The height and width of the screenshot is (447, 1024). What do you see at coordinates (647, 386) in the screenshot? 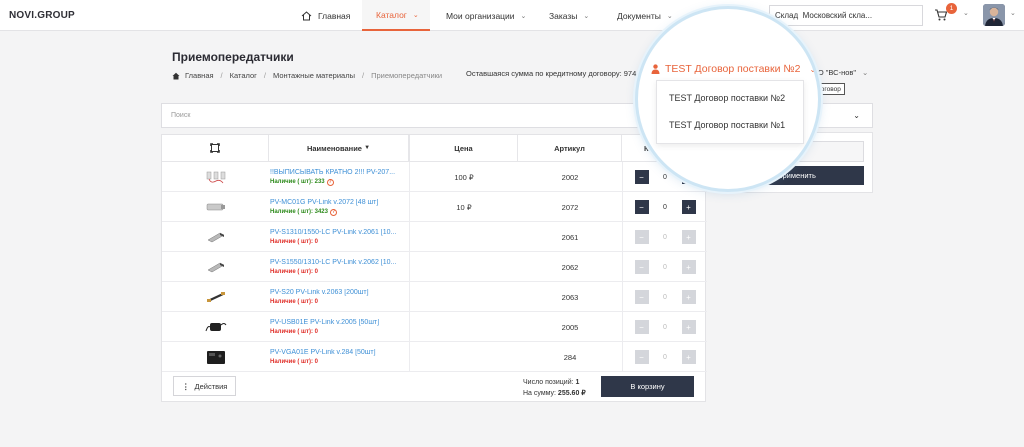
I see `add-to-cart-button: В корзину` at bounding box center [647, 386].